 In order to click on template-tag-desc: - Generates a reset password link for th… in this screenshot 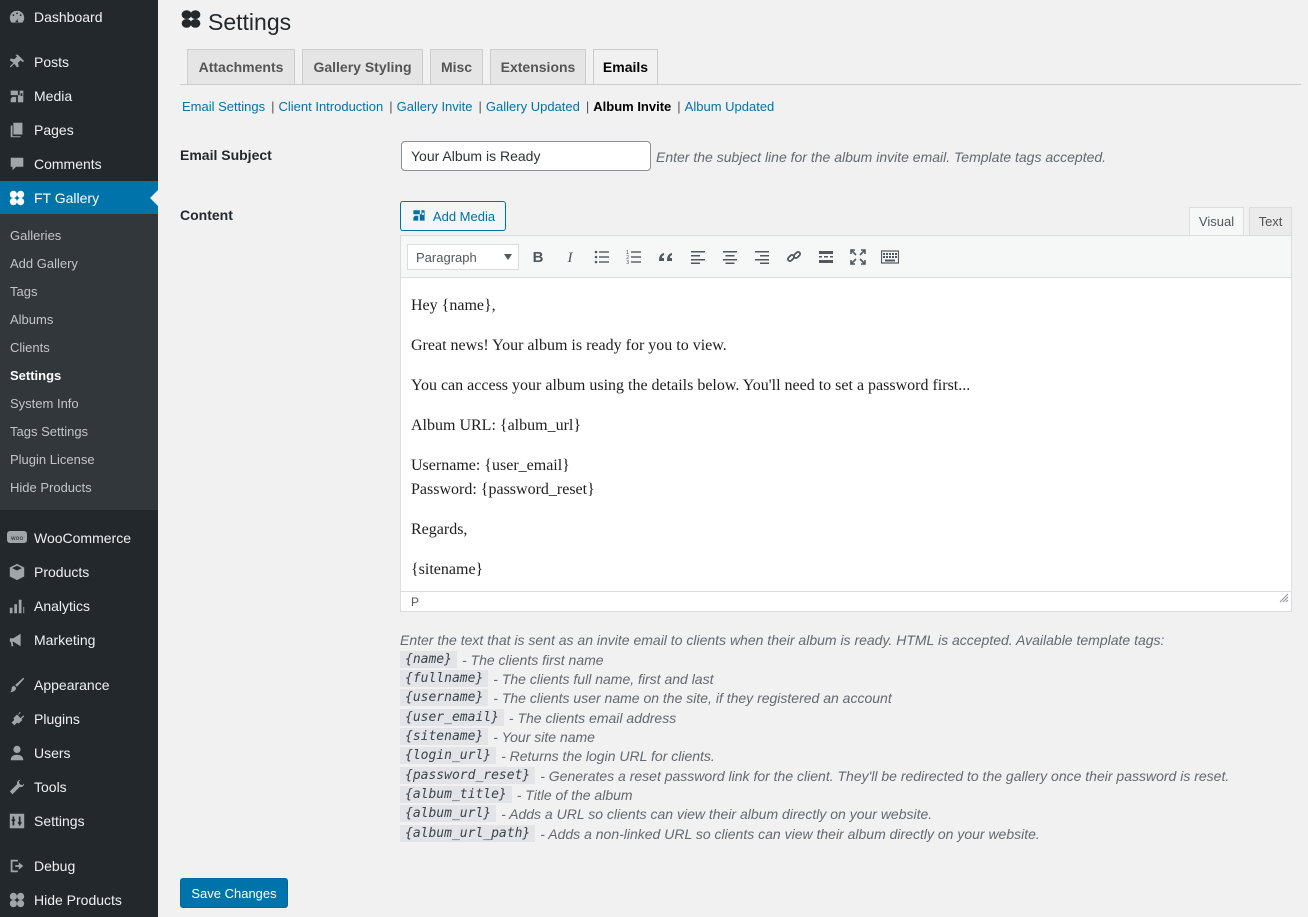, I will do `click(885, 775)`.